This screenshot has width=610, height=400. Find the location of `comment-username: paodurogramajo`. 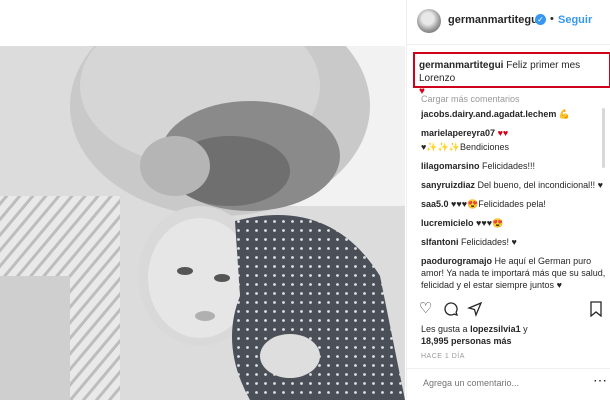

comment-username: paodurogramajo is located at coordinates (456, 261).